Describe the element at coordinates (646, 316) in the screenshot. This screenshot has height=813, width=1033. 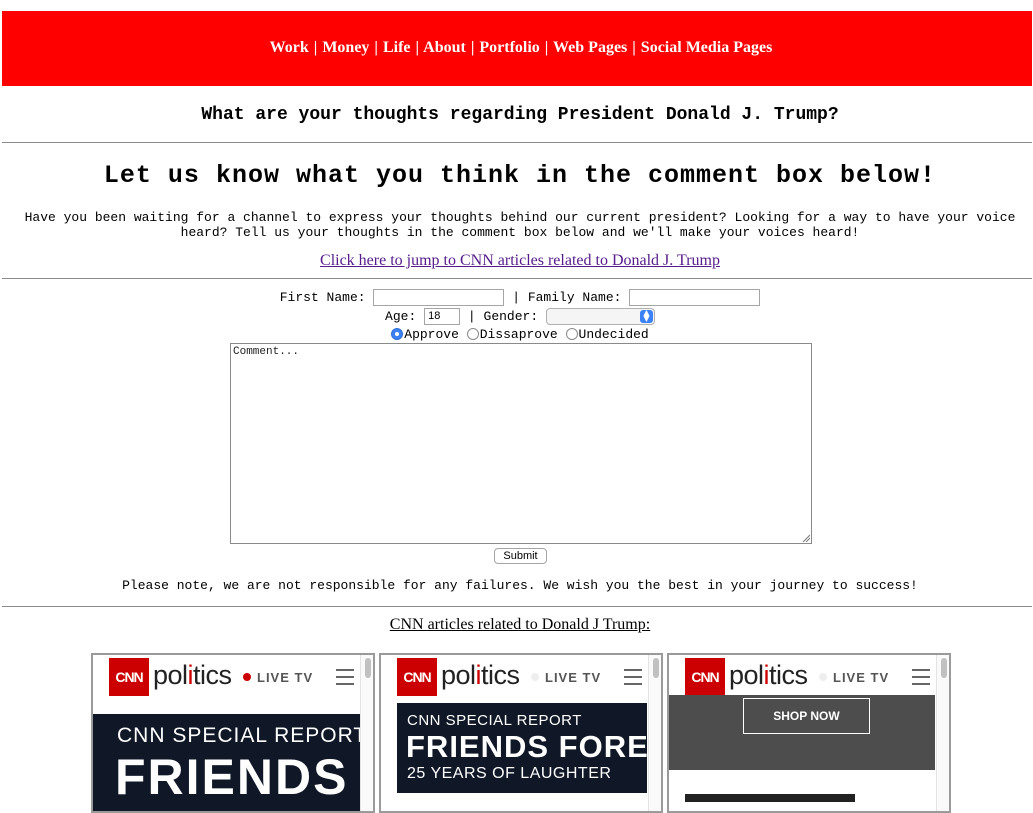
I see `chevron-up-down-icon: ▲ ▼` at that location.